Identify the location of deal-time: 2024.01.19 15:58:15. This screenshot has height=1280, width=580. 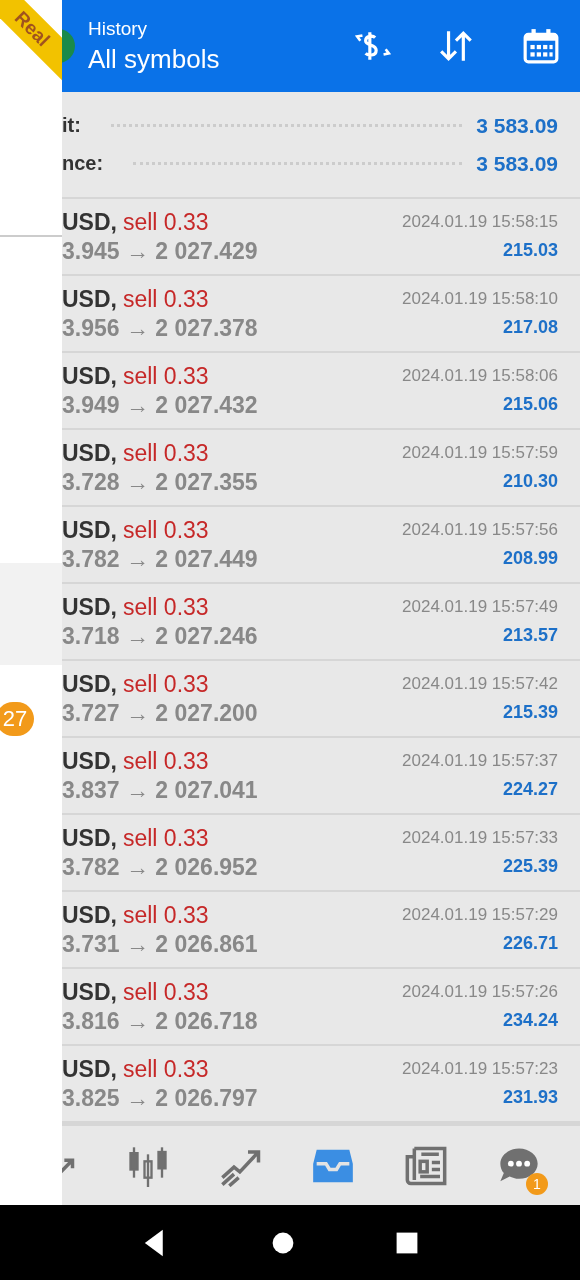
(480, 222).